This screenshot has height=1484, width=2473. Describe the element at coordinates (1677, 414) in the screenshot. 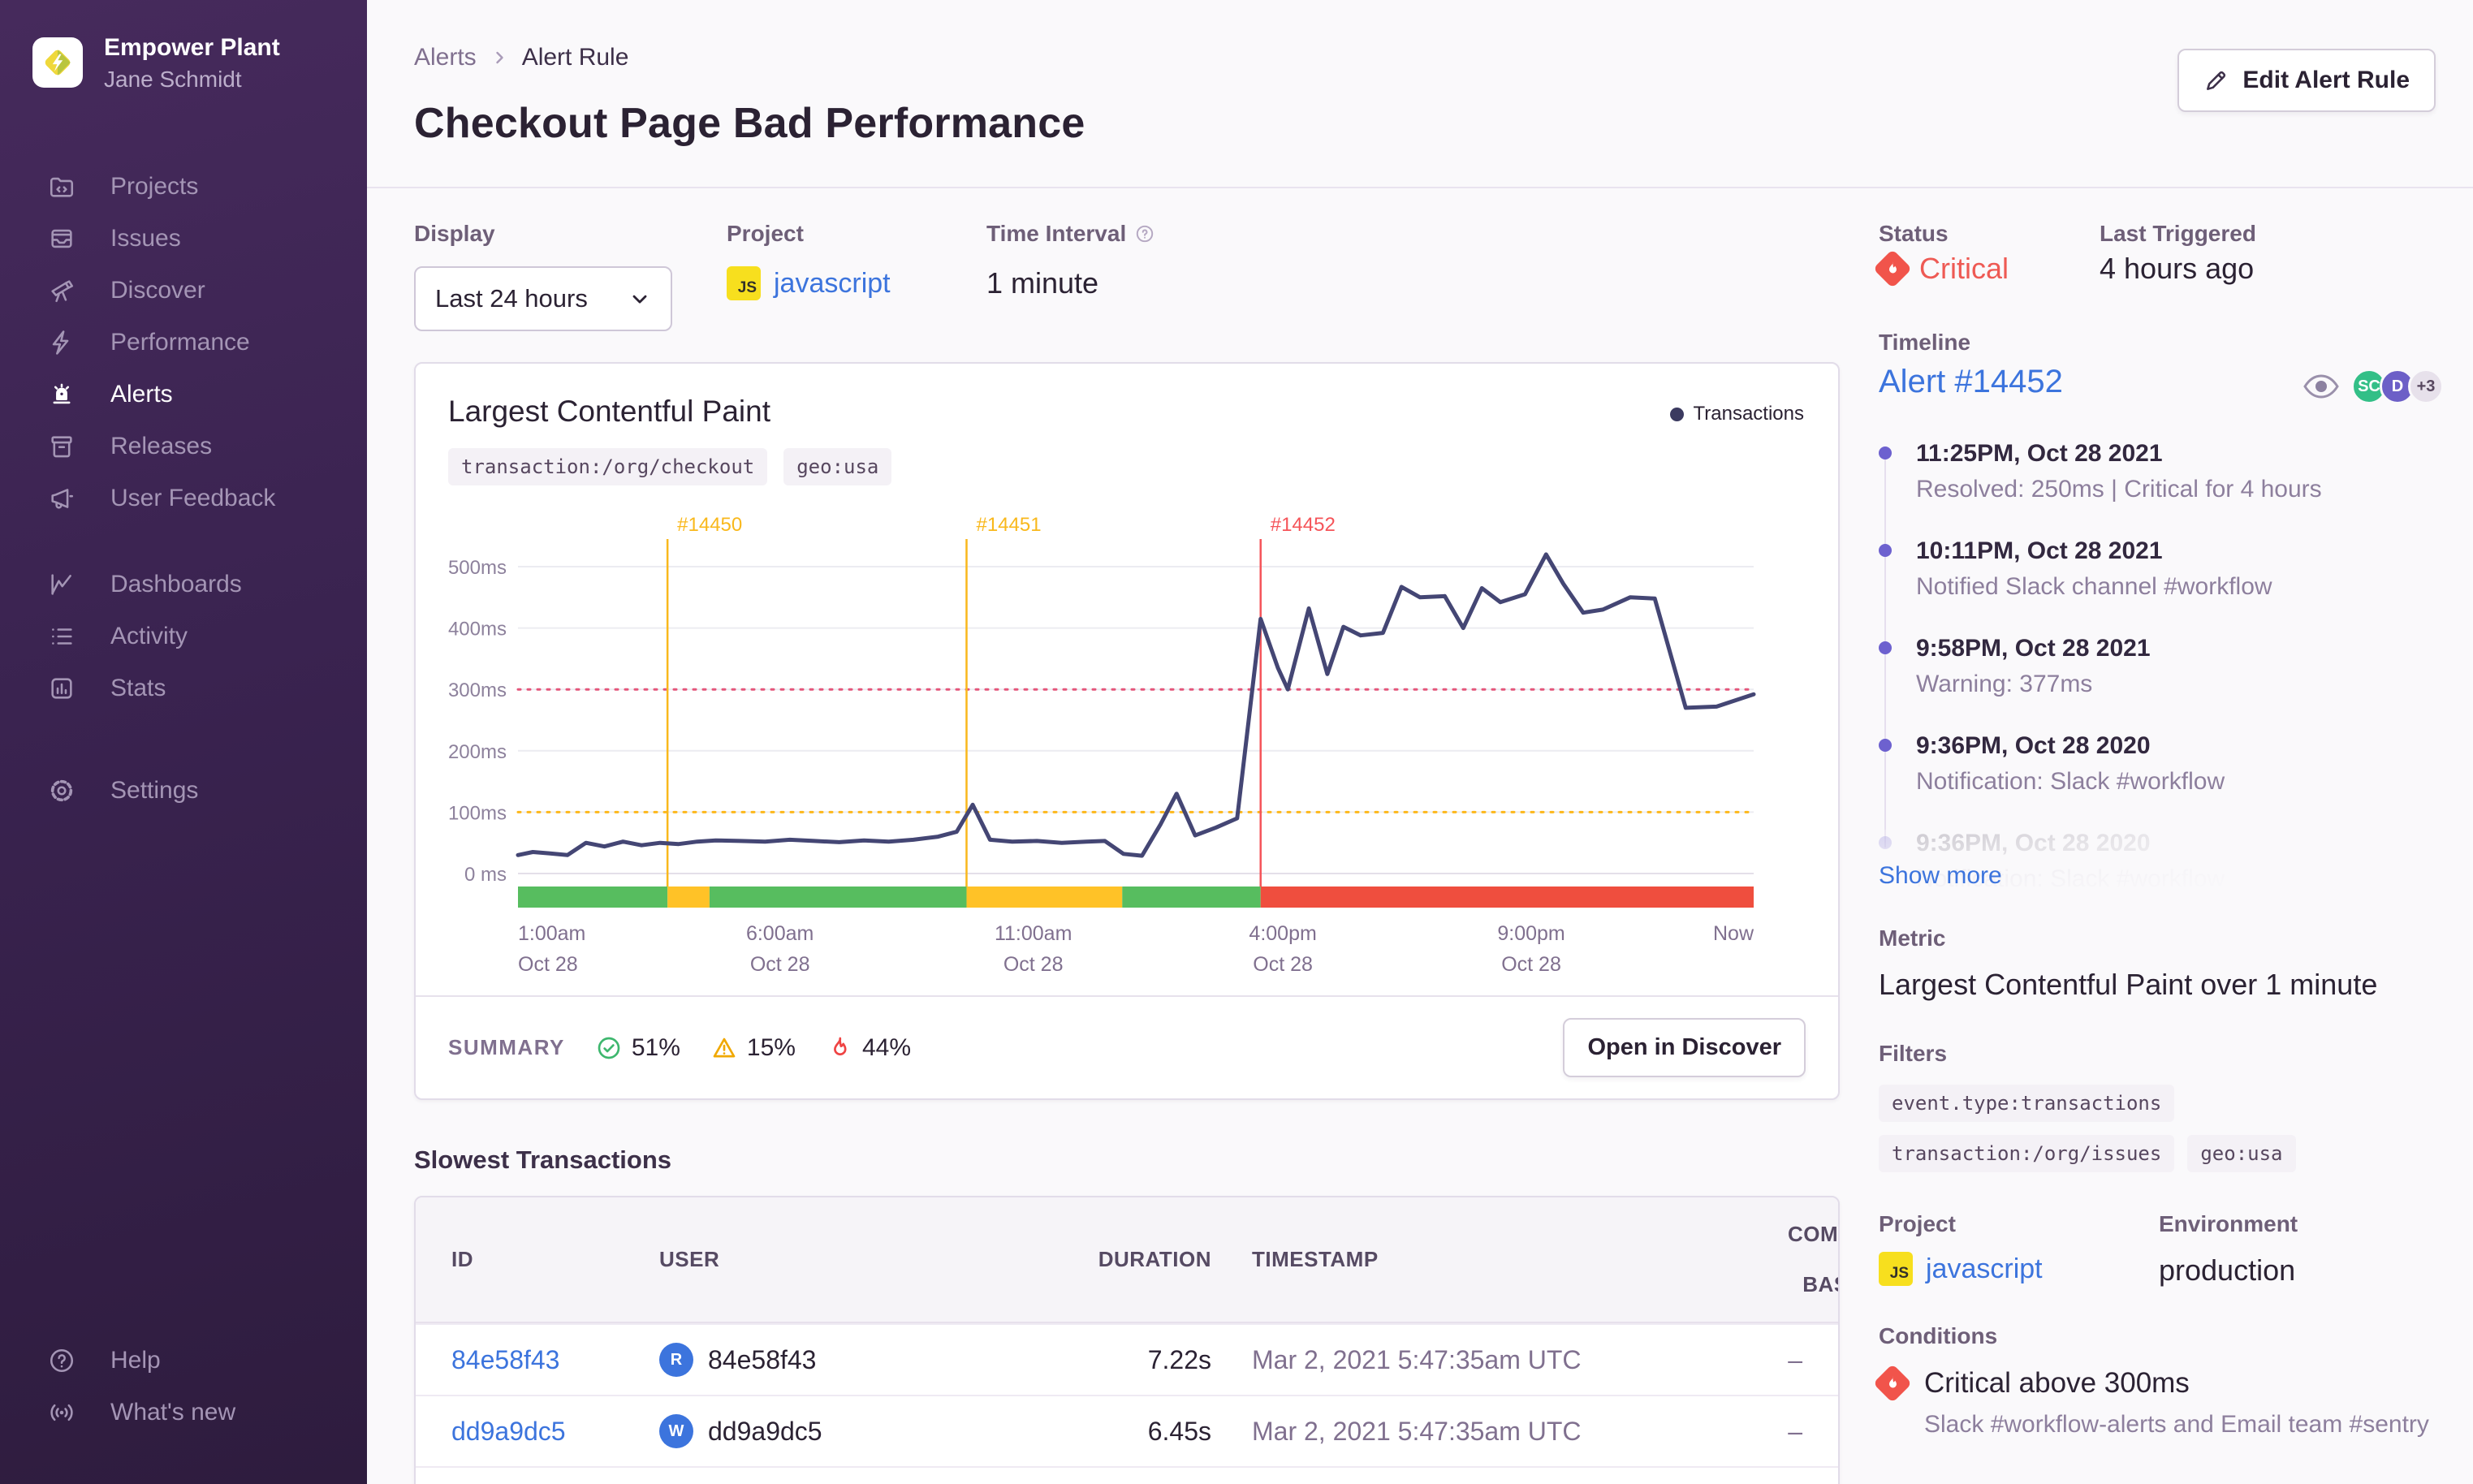

I see `legend-dot-icon` at that location.